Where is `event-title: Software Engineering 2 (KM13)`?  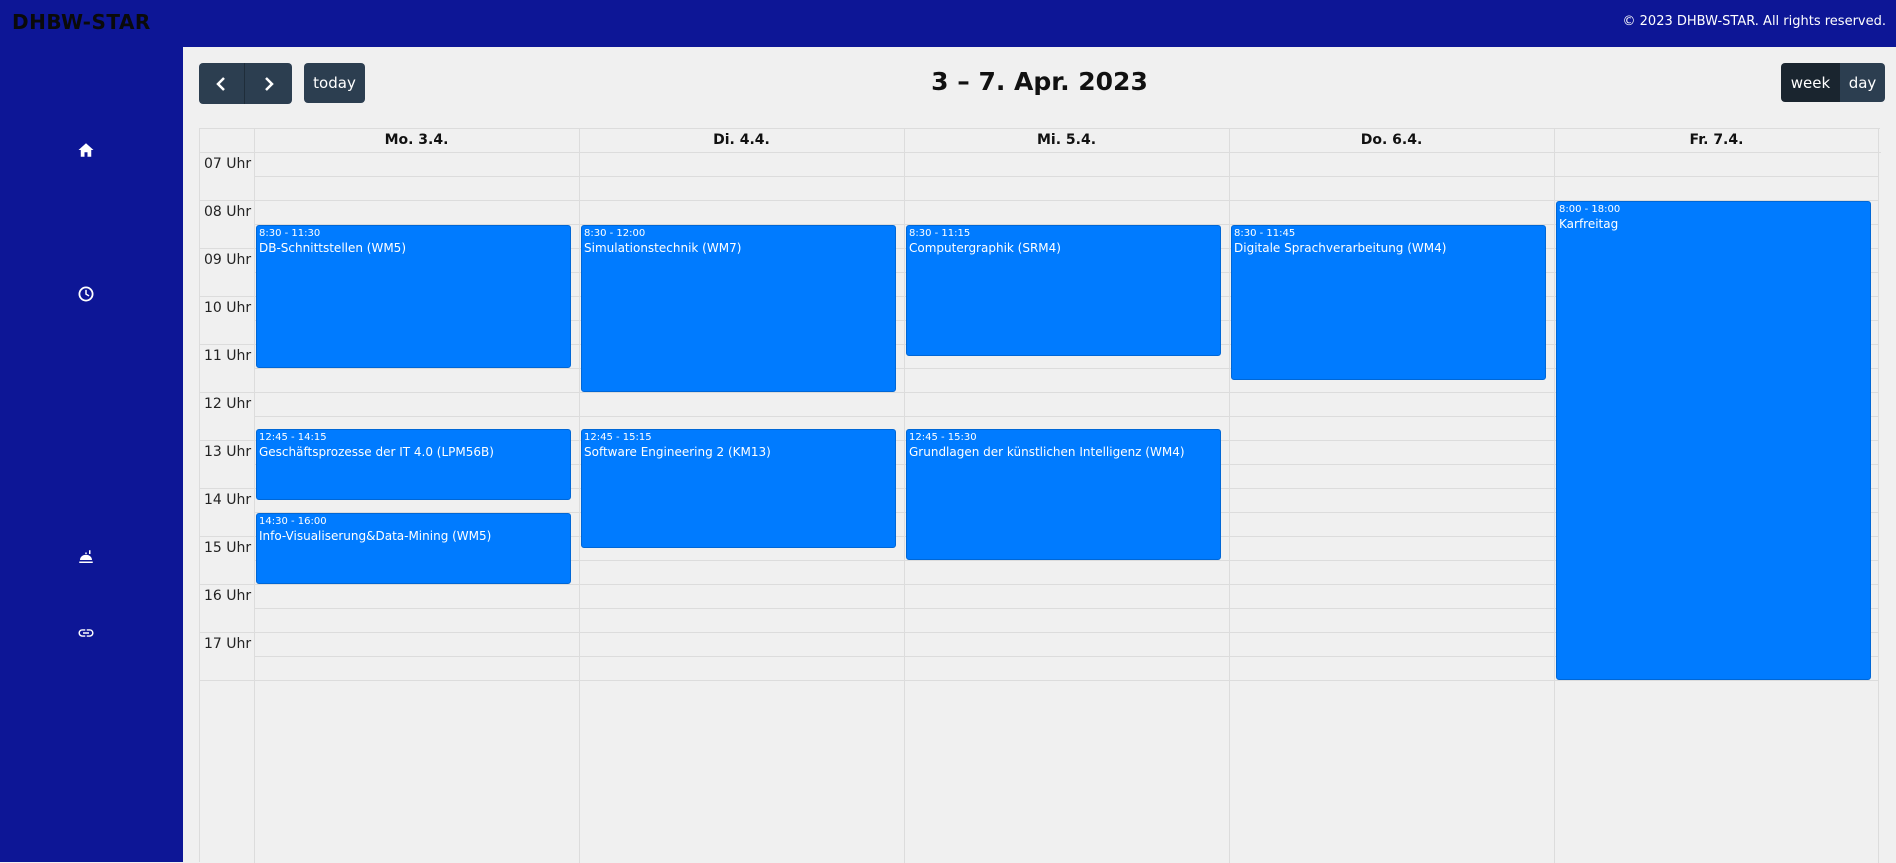
event-title: Software Engineering 2 (KM13) is located at coordinates (677, 452).